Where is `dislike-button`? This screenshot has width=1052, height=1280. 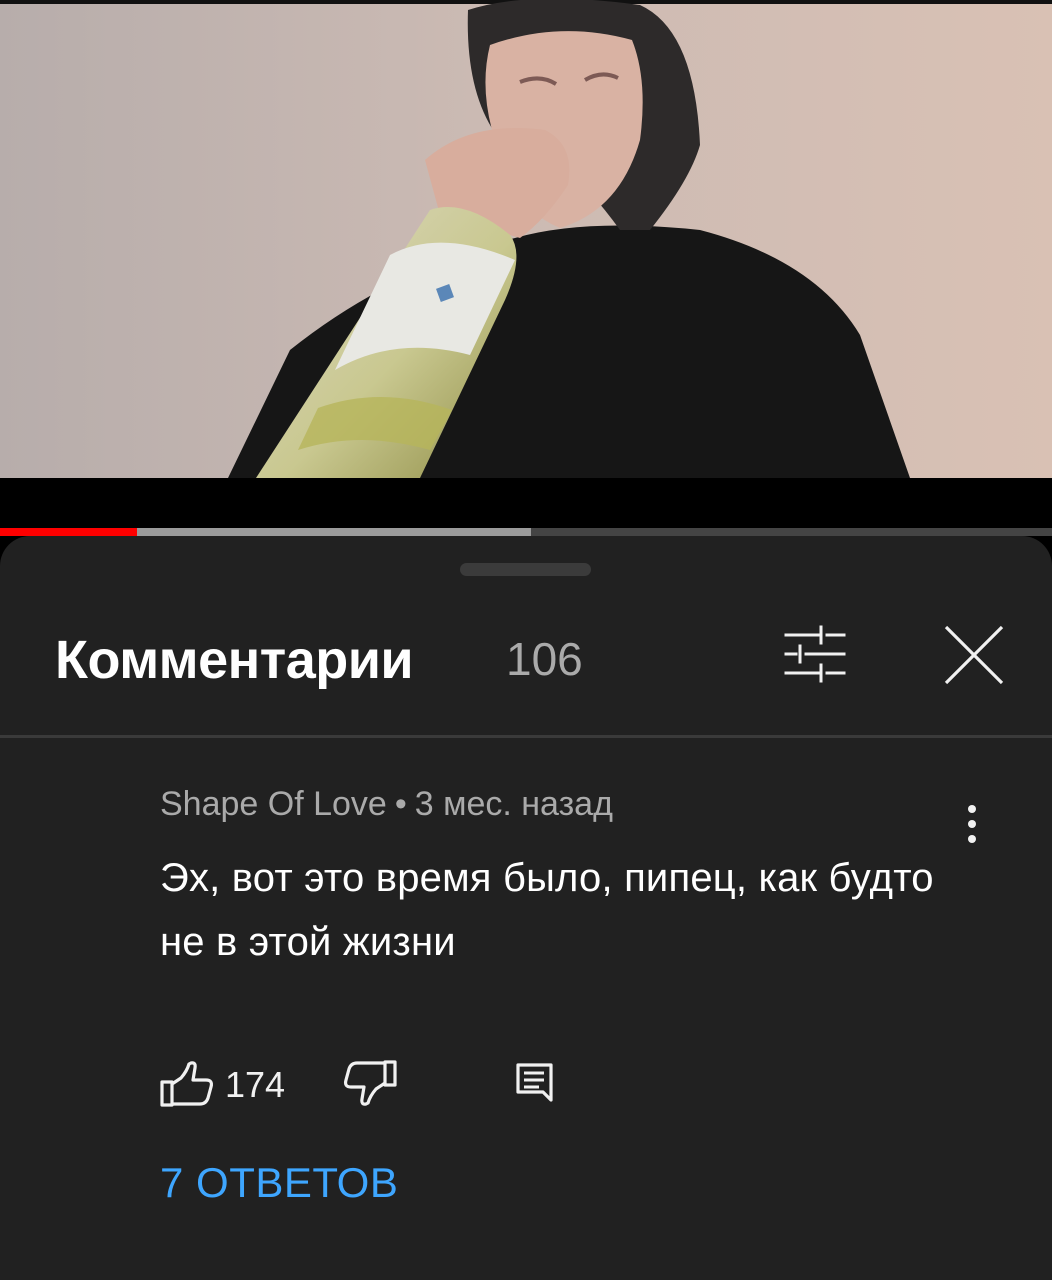 dislike-button is located at coordinates (371, 1082).